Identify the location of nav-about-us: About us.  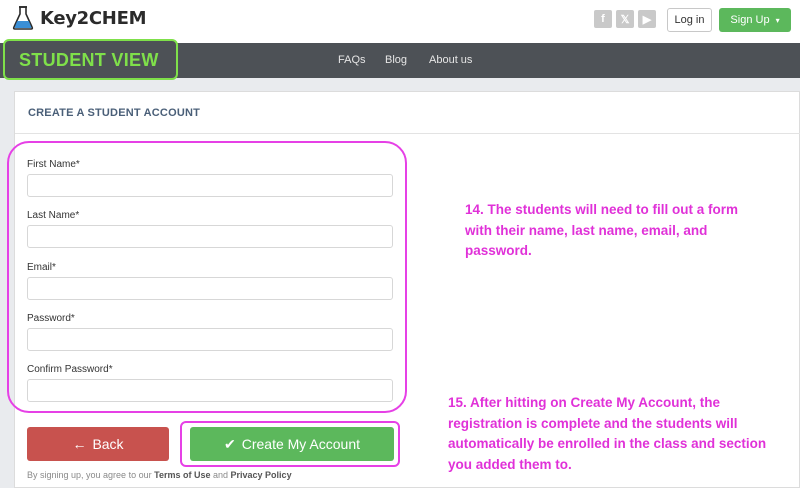
(450, 60).